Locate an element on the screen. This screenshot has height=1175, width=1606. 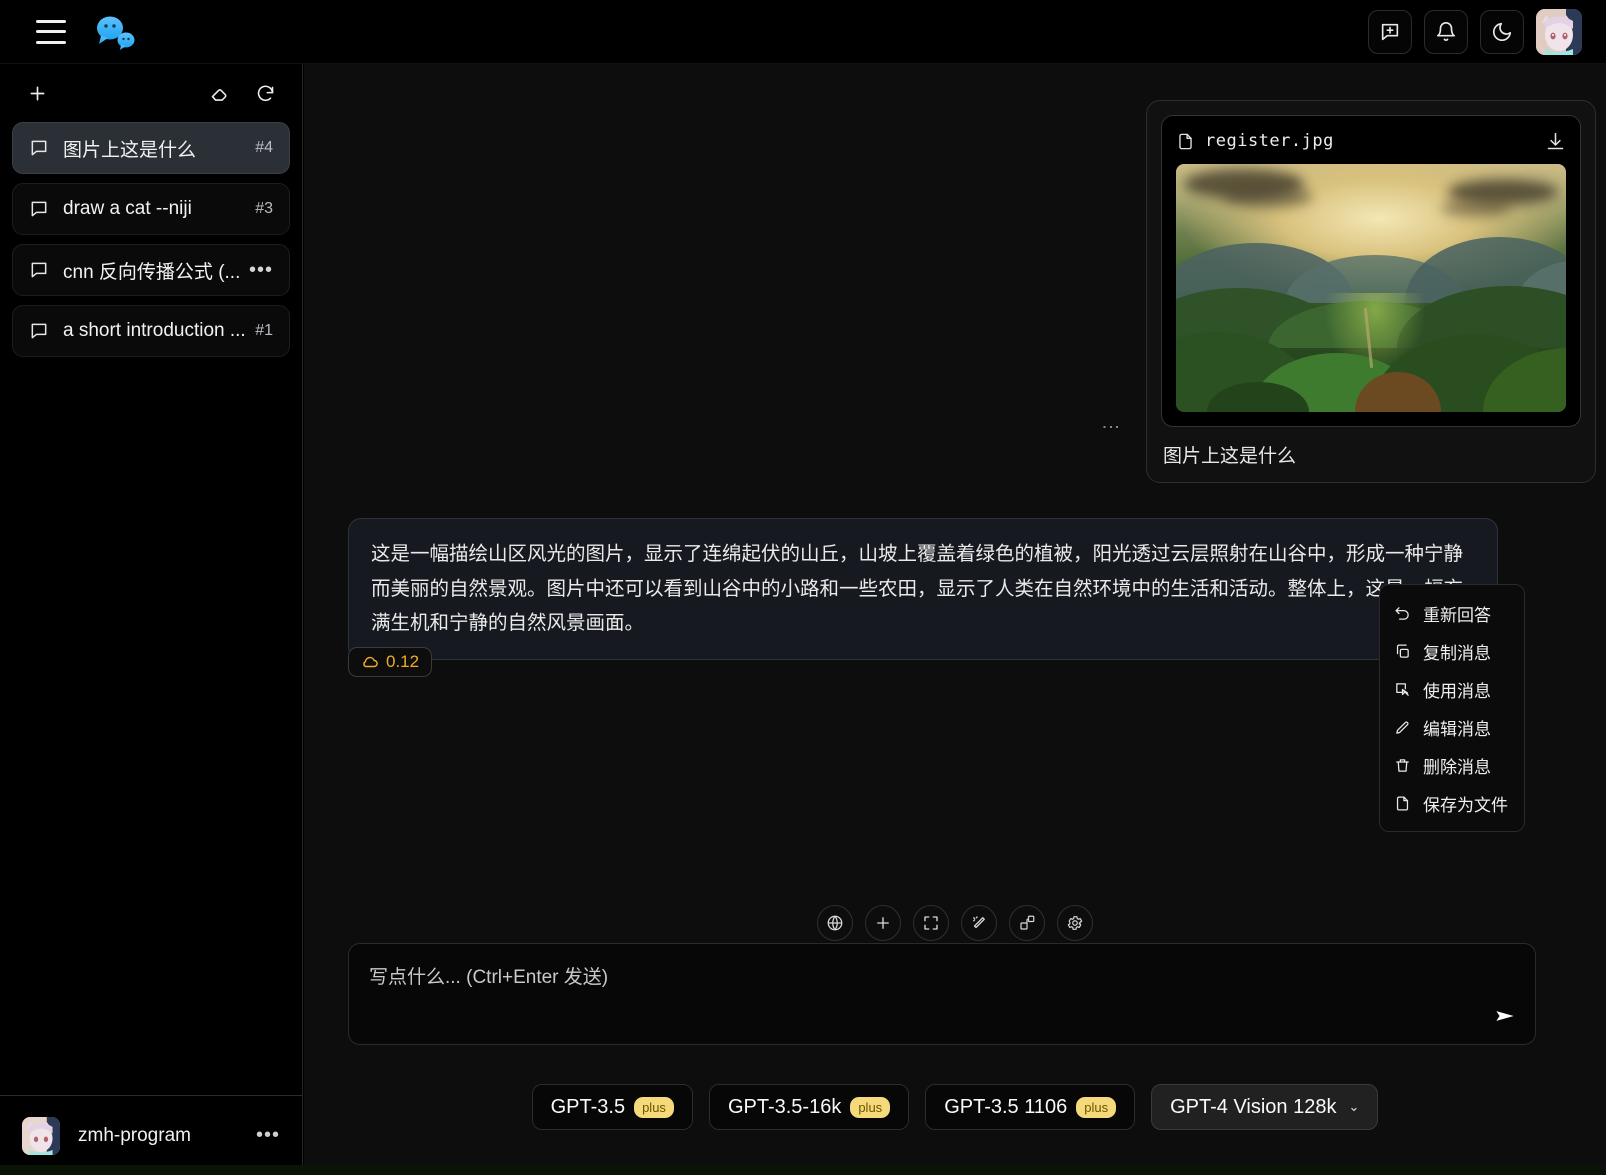
sidebar-user-area: zmh-program ••• is located at coordinates (151, 1135).